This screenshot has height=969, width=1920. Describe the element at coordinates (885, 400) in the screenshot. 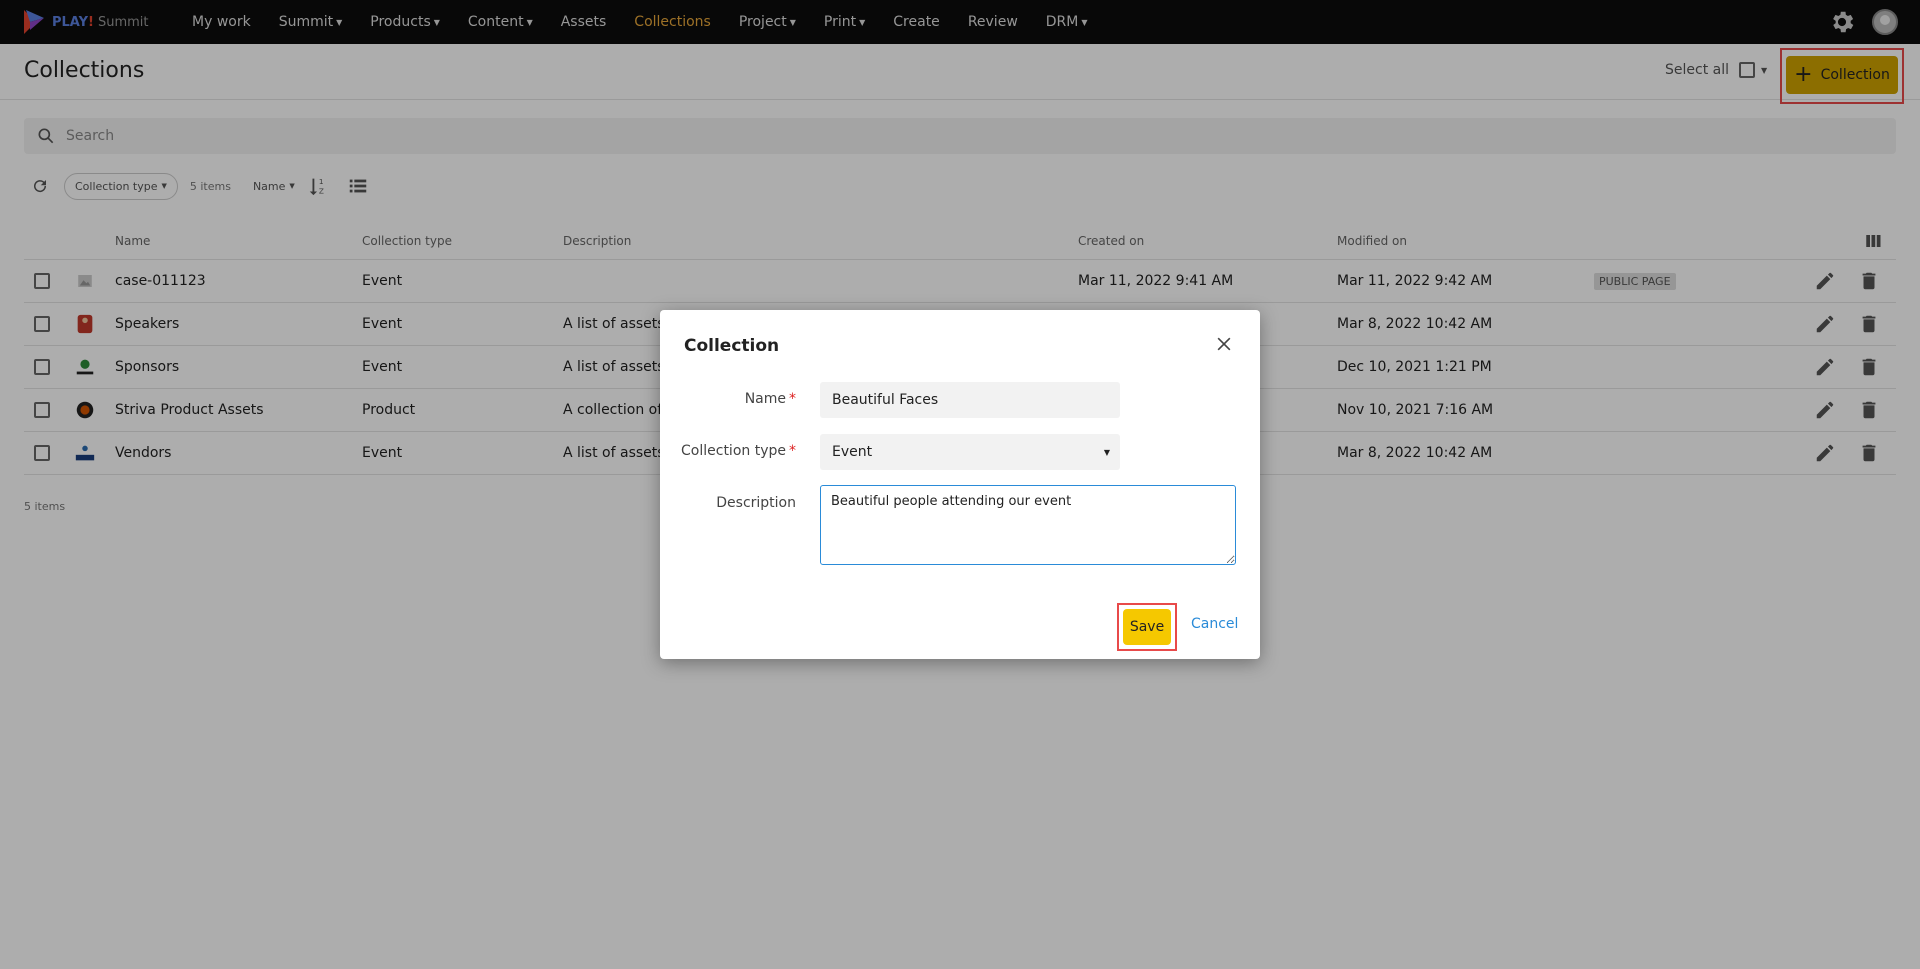

I see `name-value: Beautiful Faces` at that location.